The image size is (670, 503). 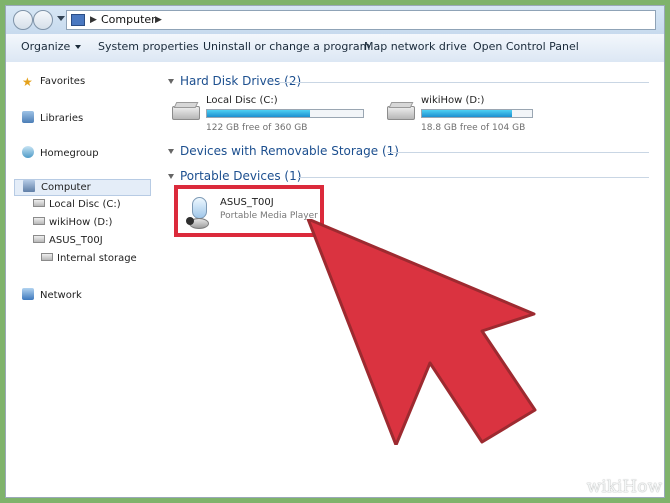 I want to click on title-bar: ▶ Computer ▶, so click(x=335, y=20).